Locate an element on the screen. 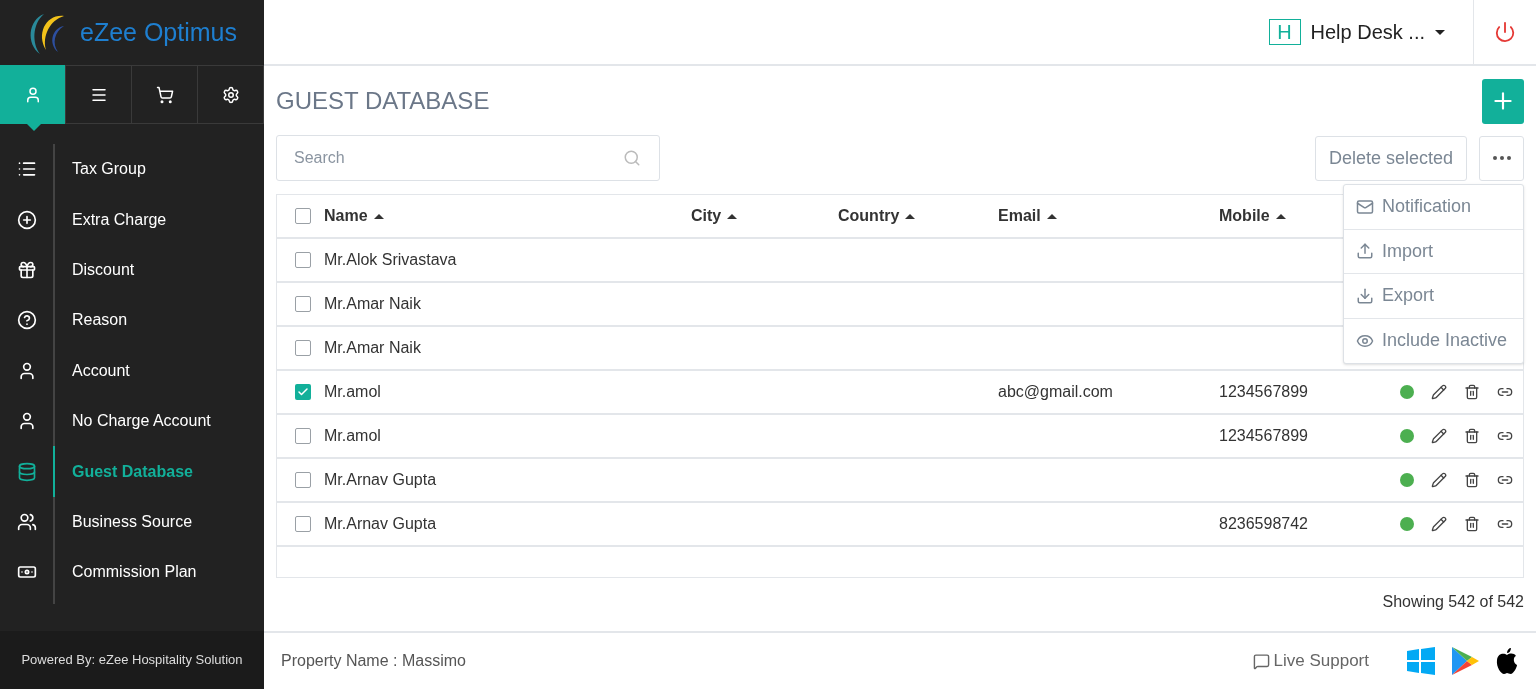 The height and width of the screenshot is (689, 1536). download-icon is located at coordinates (1365, 295).